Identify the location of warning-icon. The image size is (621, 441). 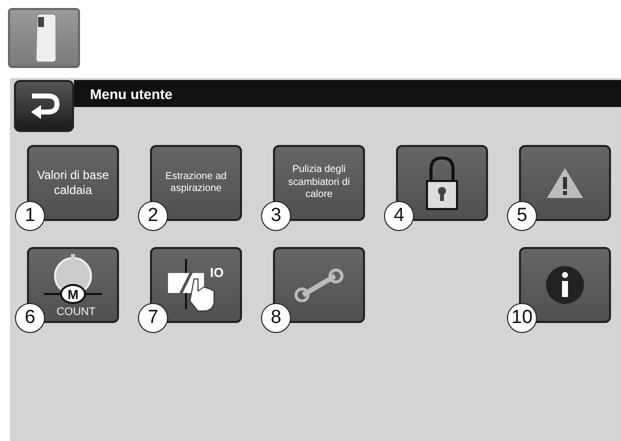
(565, 183).